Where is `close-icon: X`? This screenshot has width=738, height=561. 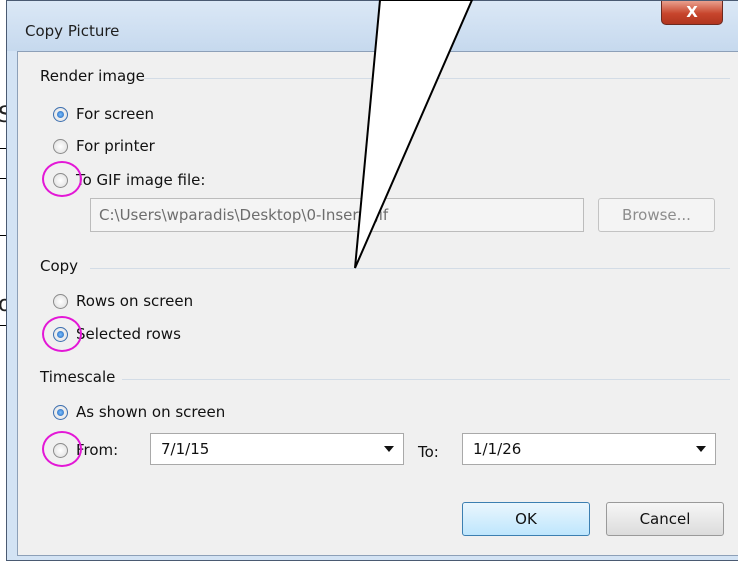 close-icon: X is located at coordinates (692, 12).